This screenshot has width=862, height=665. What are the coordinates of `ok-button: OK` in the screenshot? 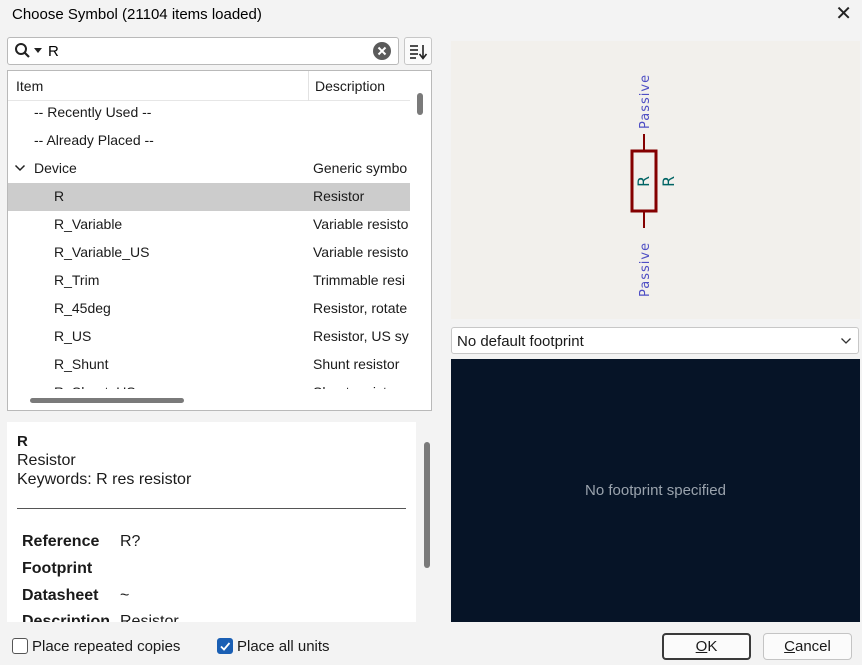 It's located at (706, 646).